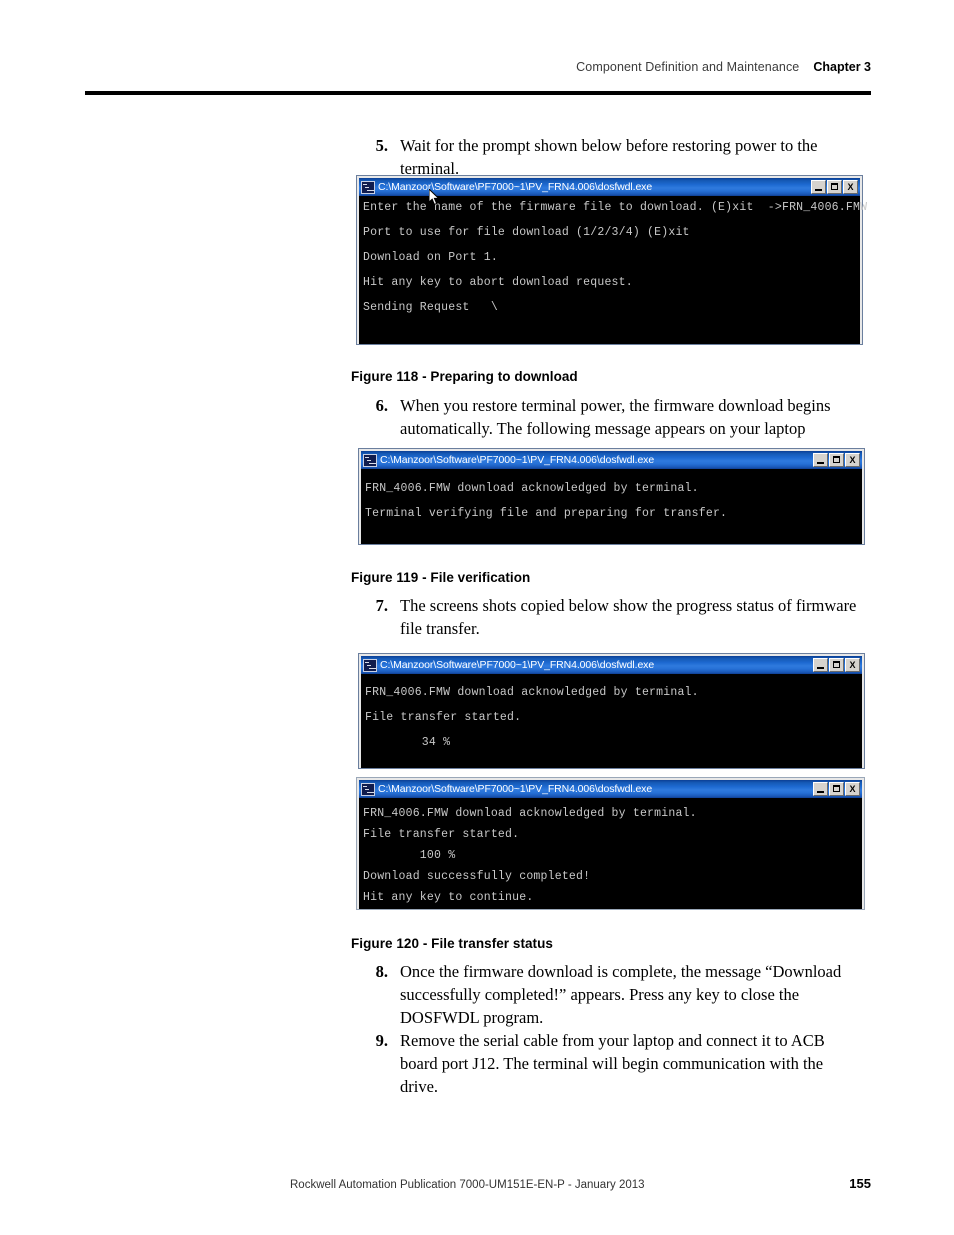 This screenshot has height=1235, width=954. I want to click on step-6-number: 6., so click(381, 405).